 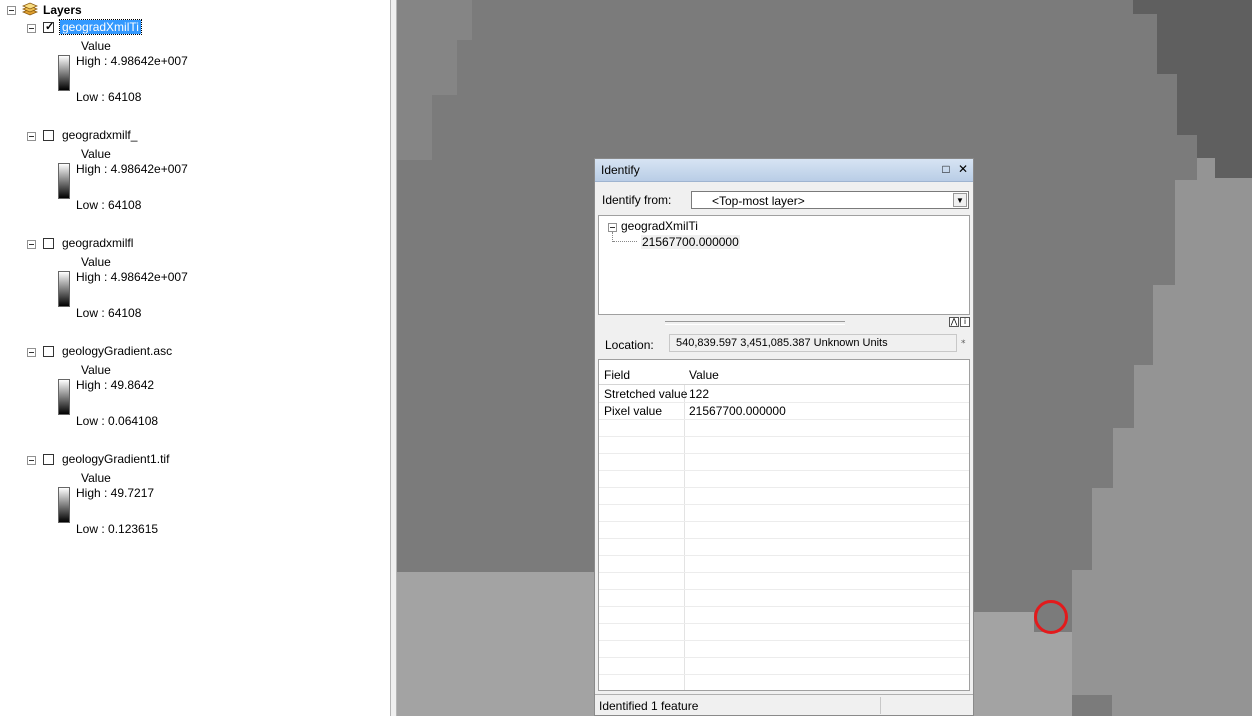 What do you see at coordinates (946, 169) in the screenshot?
I see `maximize-button: □` at bounding box center [946, 169].